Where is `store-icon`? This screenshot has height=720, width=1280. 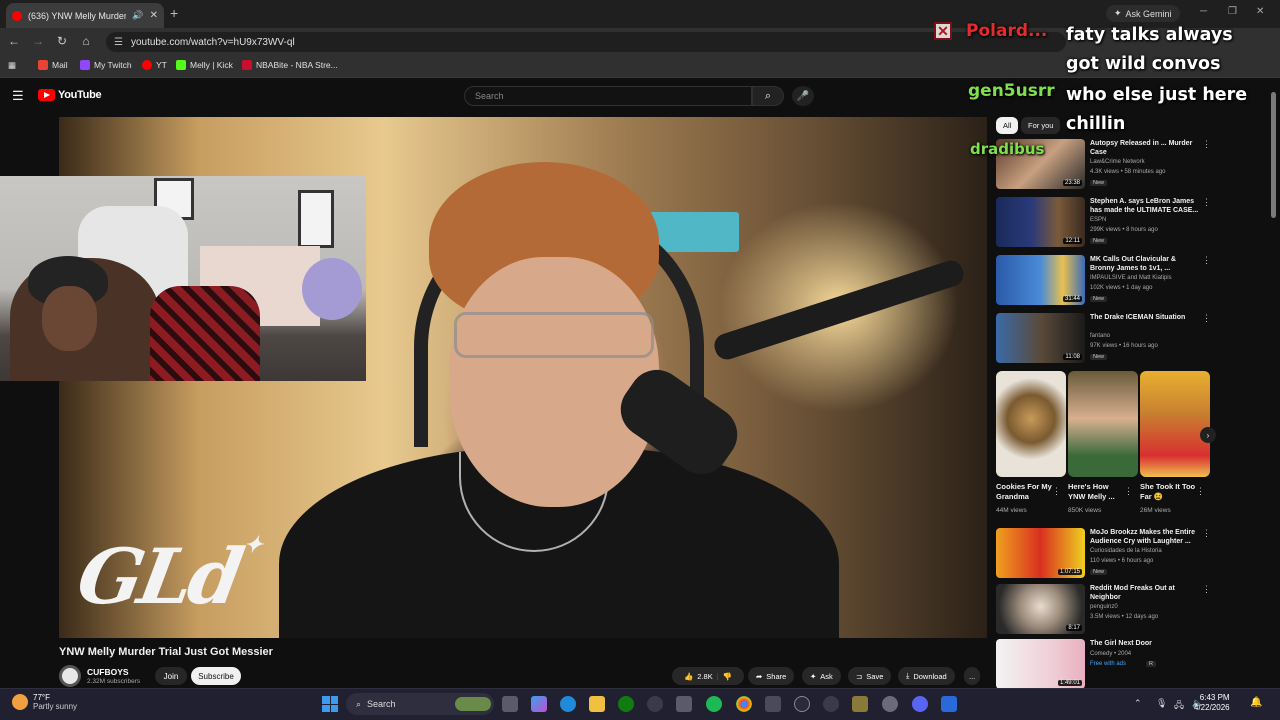
store-icon is located at coordinates (684, 704).